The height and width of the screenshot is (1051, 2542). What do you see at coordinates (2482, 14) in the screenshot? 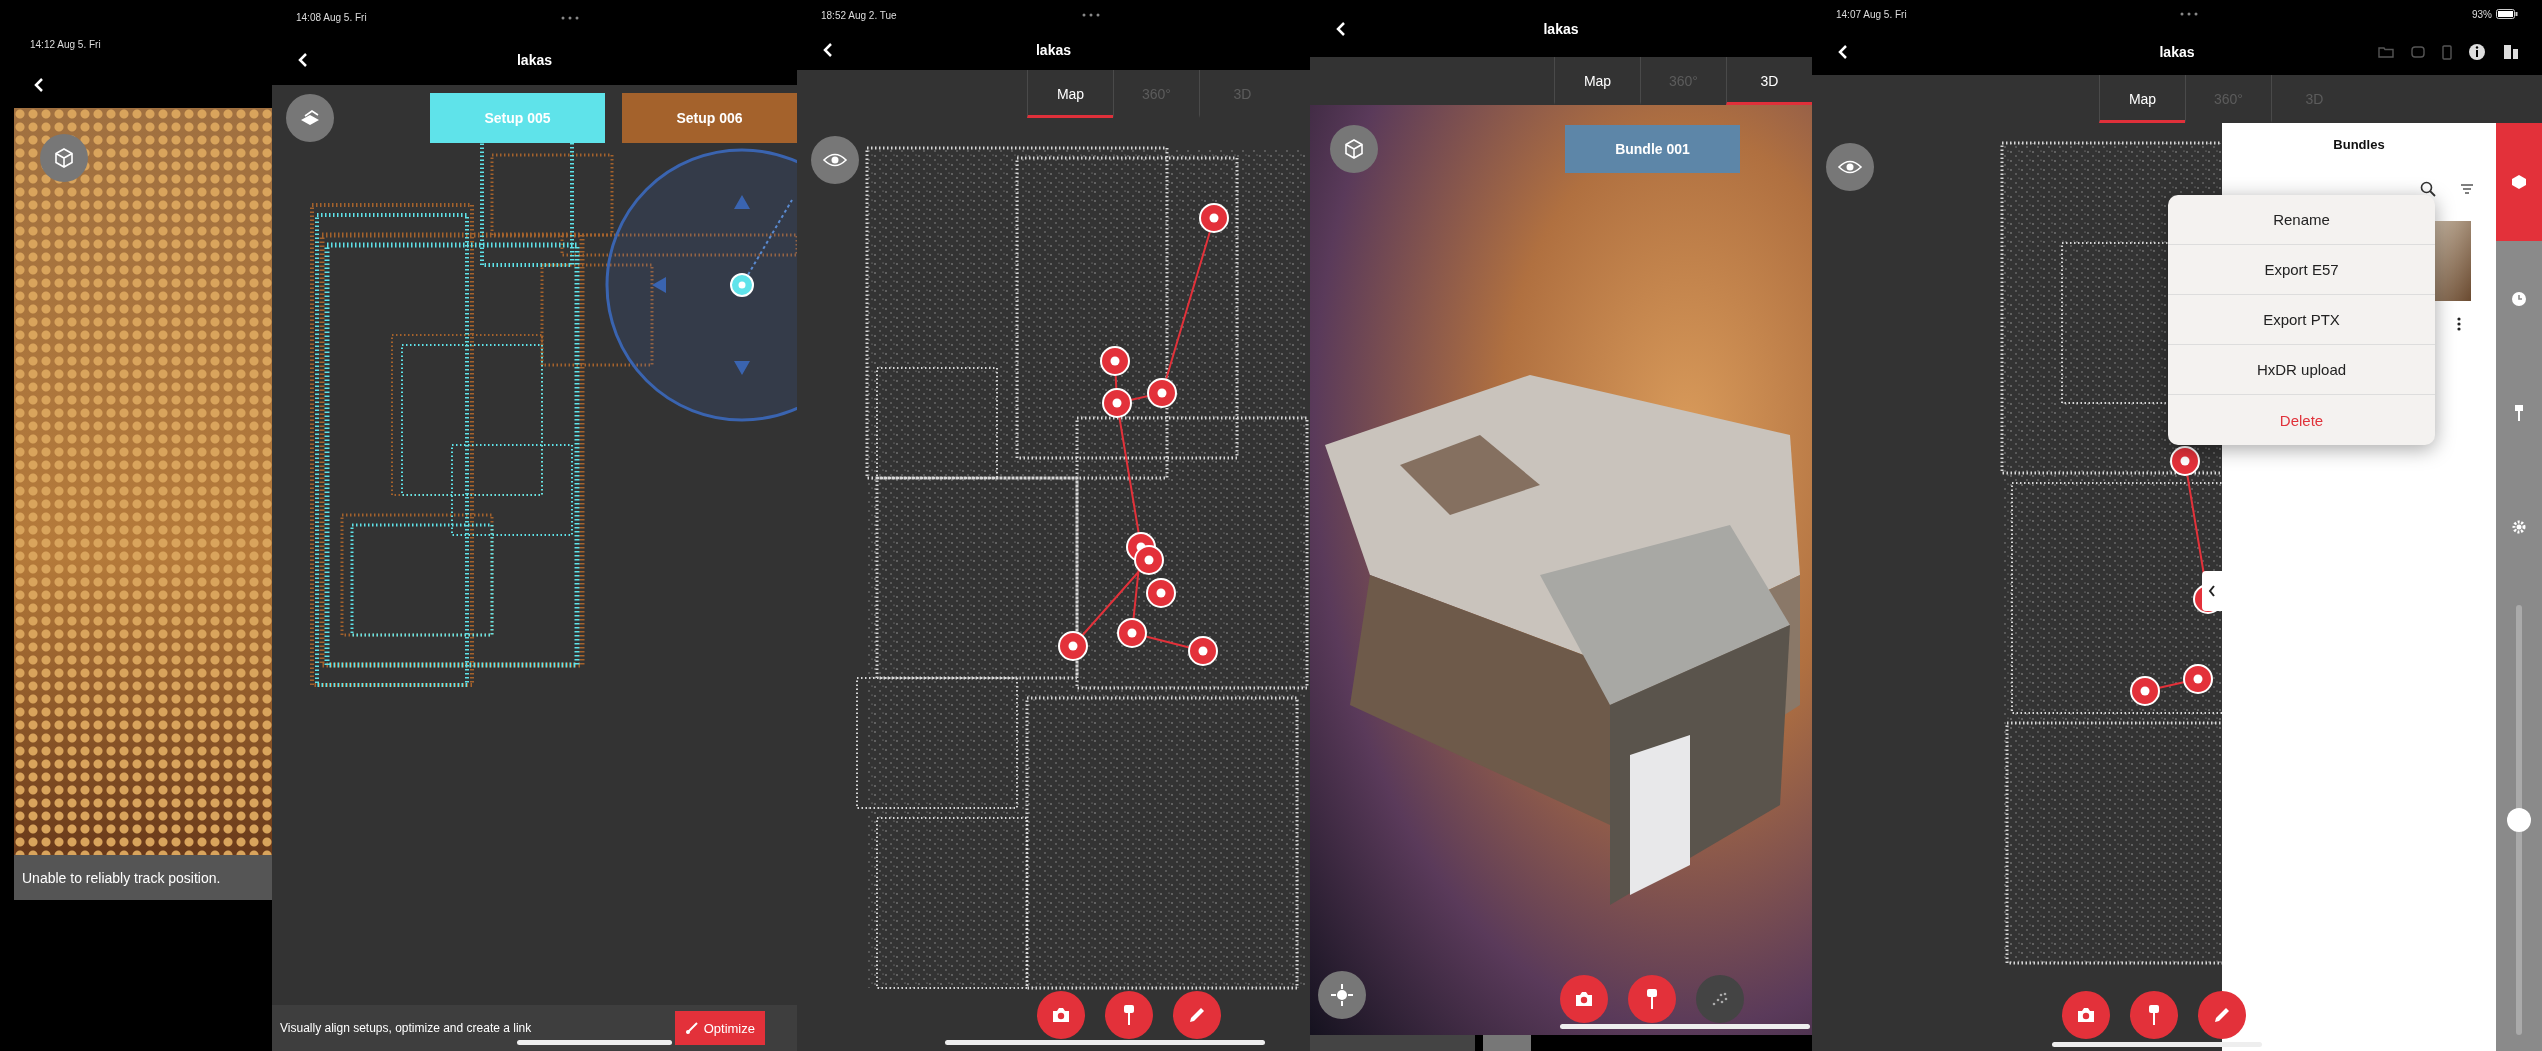
I see `battery-level: 93%` at bounding box center [2482, 14].